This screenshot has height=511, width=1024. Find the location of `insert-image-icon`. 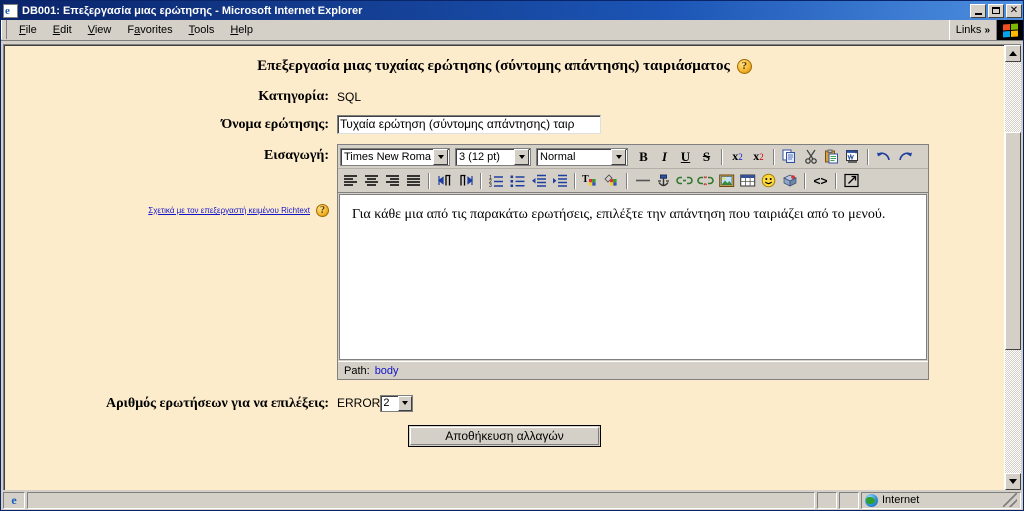

insert-image-icon is located at coordinates (726, 181).